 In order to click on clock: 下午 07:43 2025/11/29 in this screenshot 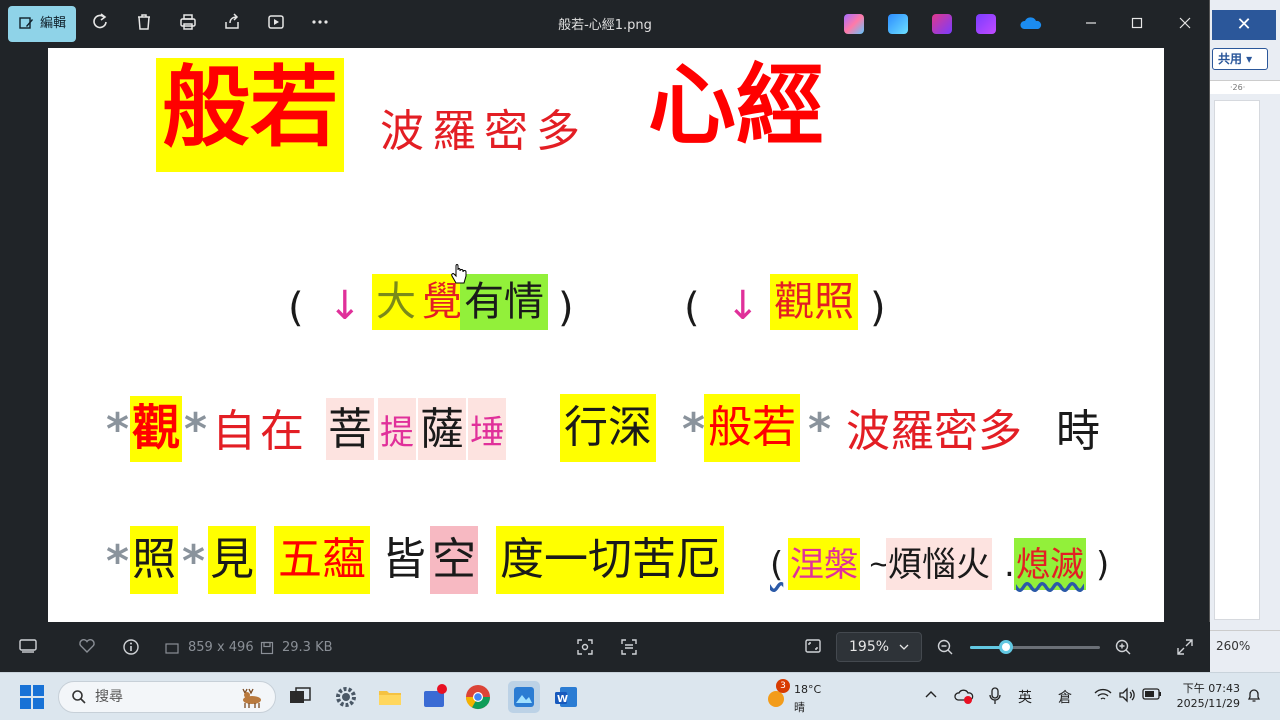, I will do `click(1205, 696)`.